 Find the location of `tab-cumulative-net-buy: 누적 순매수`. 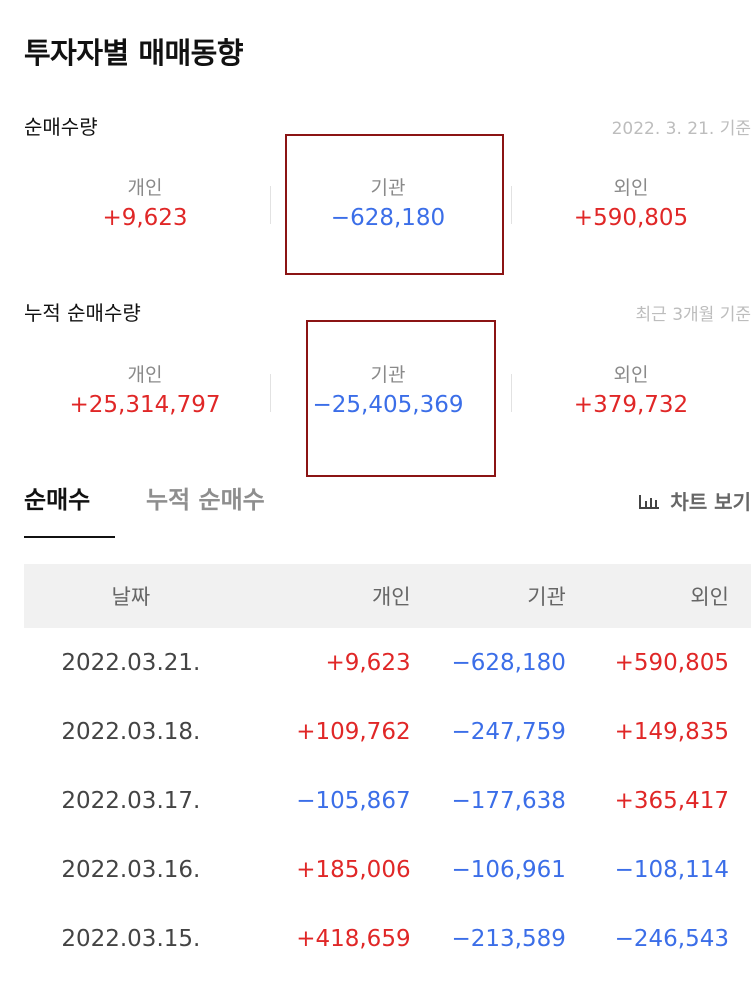

tab-cumulative-net-buy: 누적 순매수 is located at coordinates (205, 497).